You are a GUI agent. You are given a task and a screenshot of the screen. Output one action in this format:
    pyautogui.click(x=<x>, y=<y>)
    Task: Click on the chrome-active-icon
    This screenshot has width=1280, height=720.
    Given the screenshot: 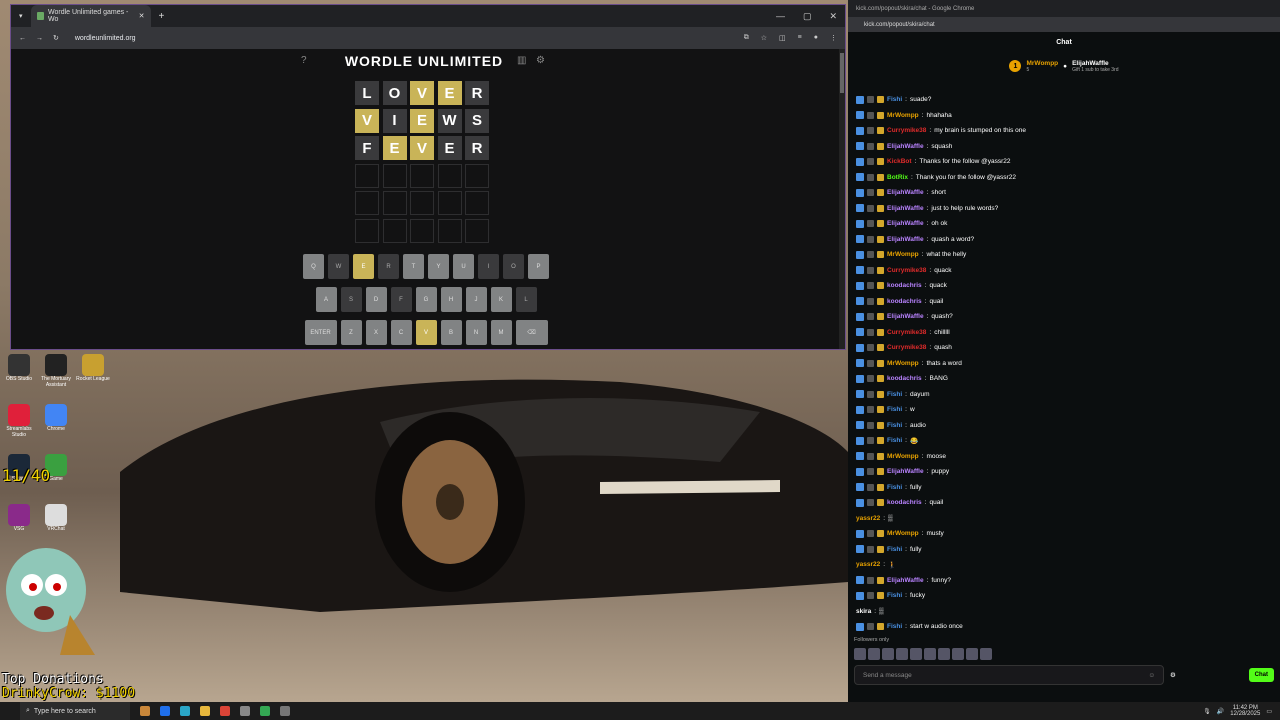 What is the action you would take?
    pyautogui.click(x=265, y=711)
    